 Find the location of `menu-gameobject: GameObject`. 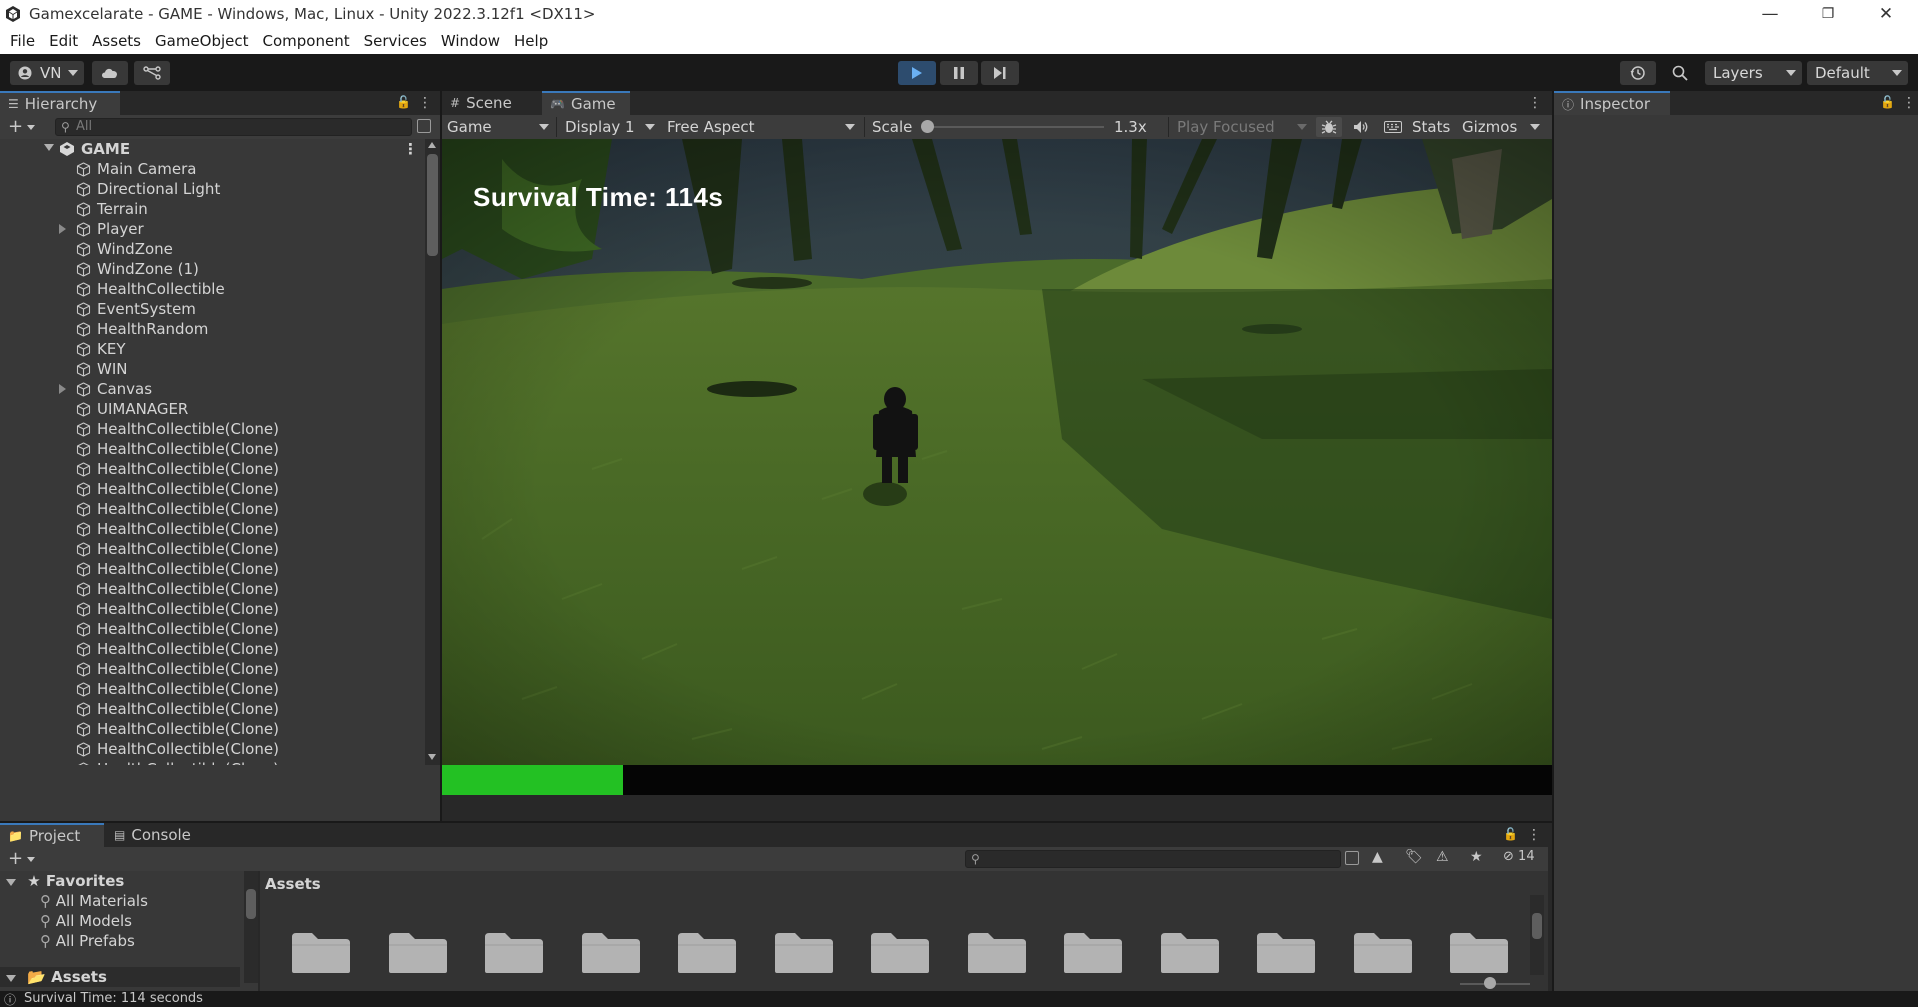

menu-gameobject: GameObject is located at coordinates (202, 41).